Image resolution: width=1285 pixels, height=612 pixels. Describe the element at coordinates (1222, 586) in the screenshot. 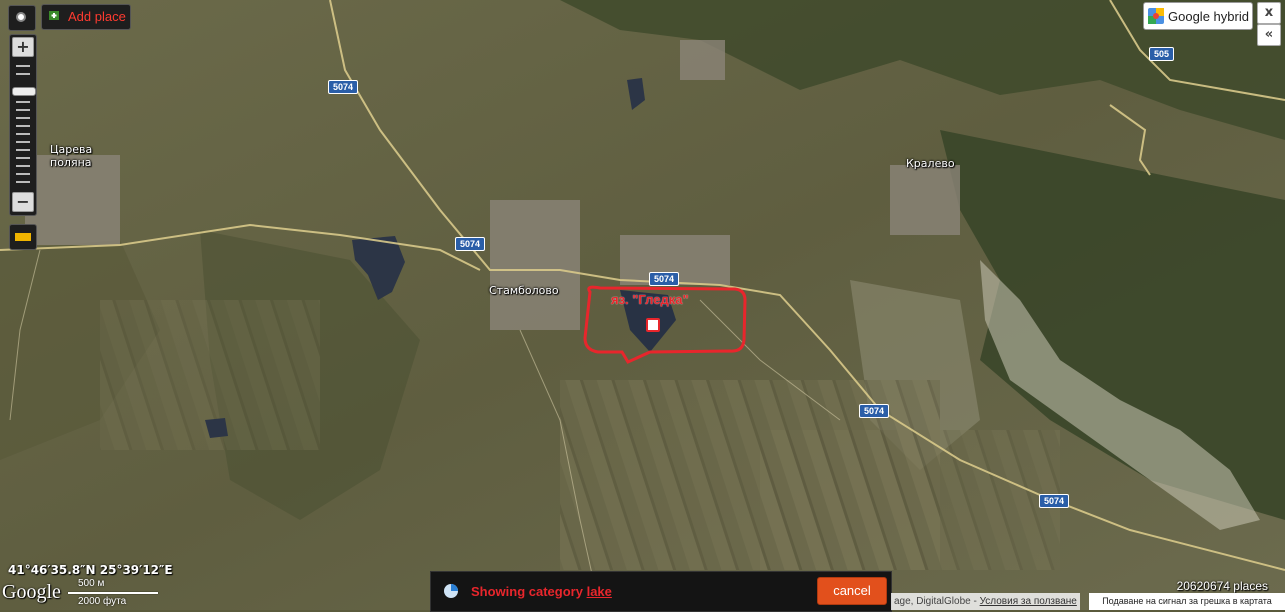

I see `places-count: 20620674 places` at that location.